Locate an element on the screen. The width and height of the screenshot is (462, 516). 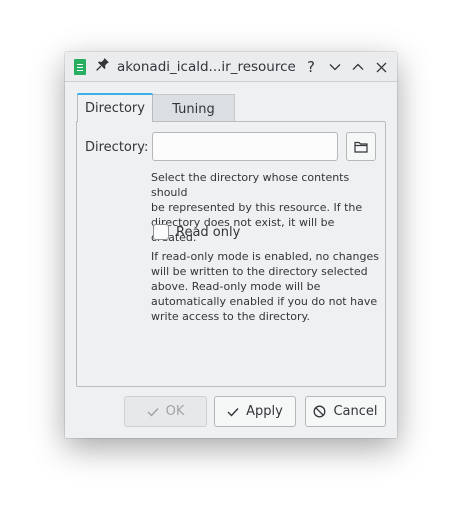
directory-label: Directory: is located at coordinates (117, 147).